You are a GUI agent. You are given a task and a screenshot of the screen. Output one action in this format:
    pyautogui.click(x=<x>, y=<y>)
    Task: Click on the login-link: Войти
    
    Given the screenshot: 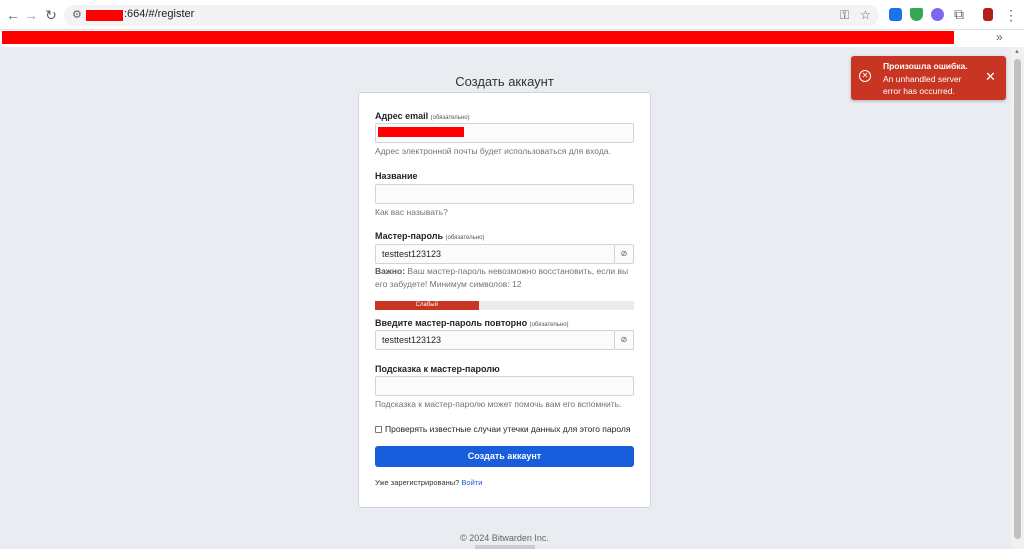 What is the action you would take?
    pyautogui.click(x=471, y=482)
    